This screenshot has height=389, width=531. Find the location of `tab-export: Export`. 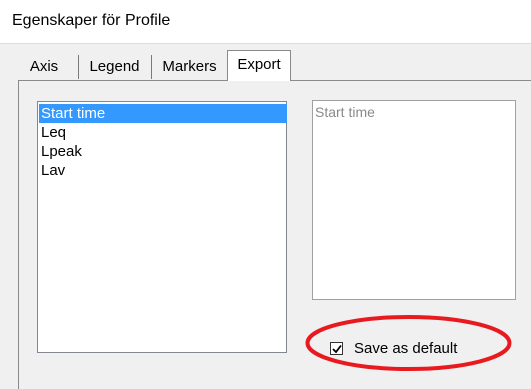

tab-export: Export is located at coordinates (259, 65).